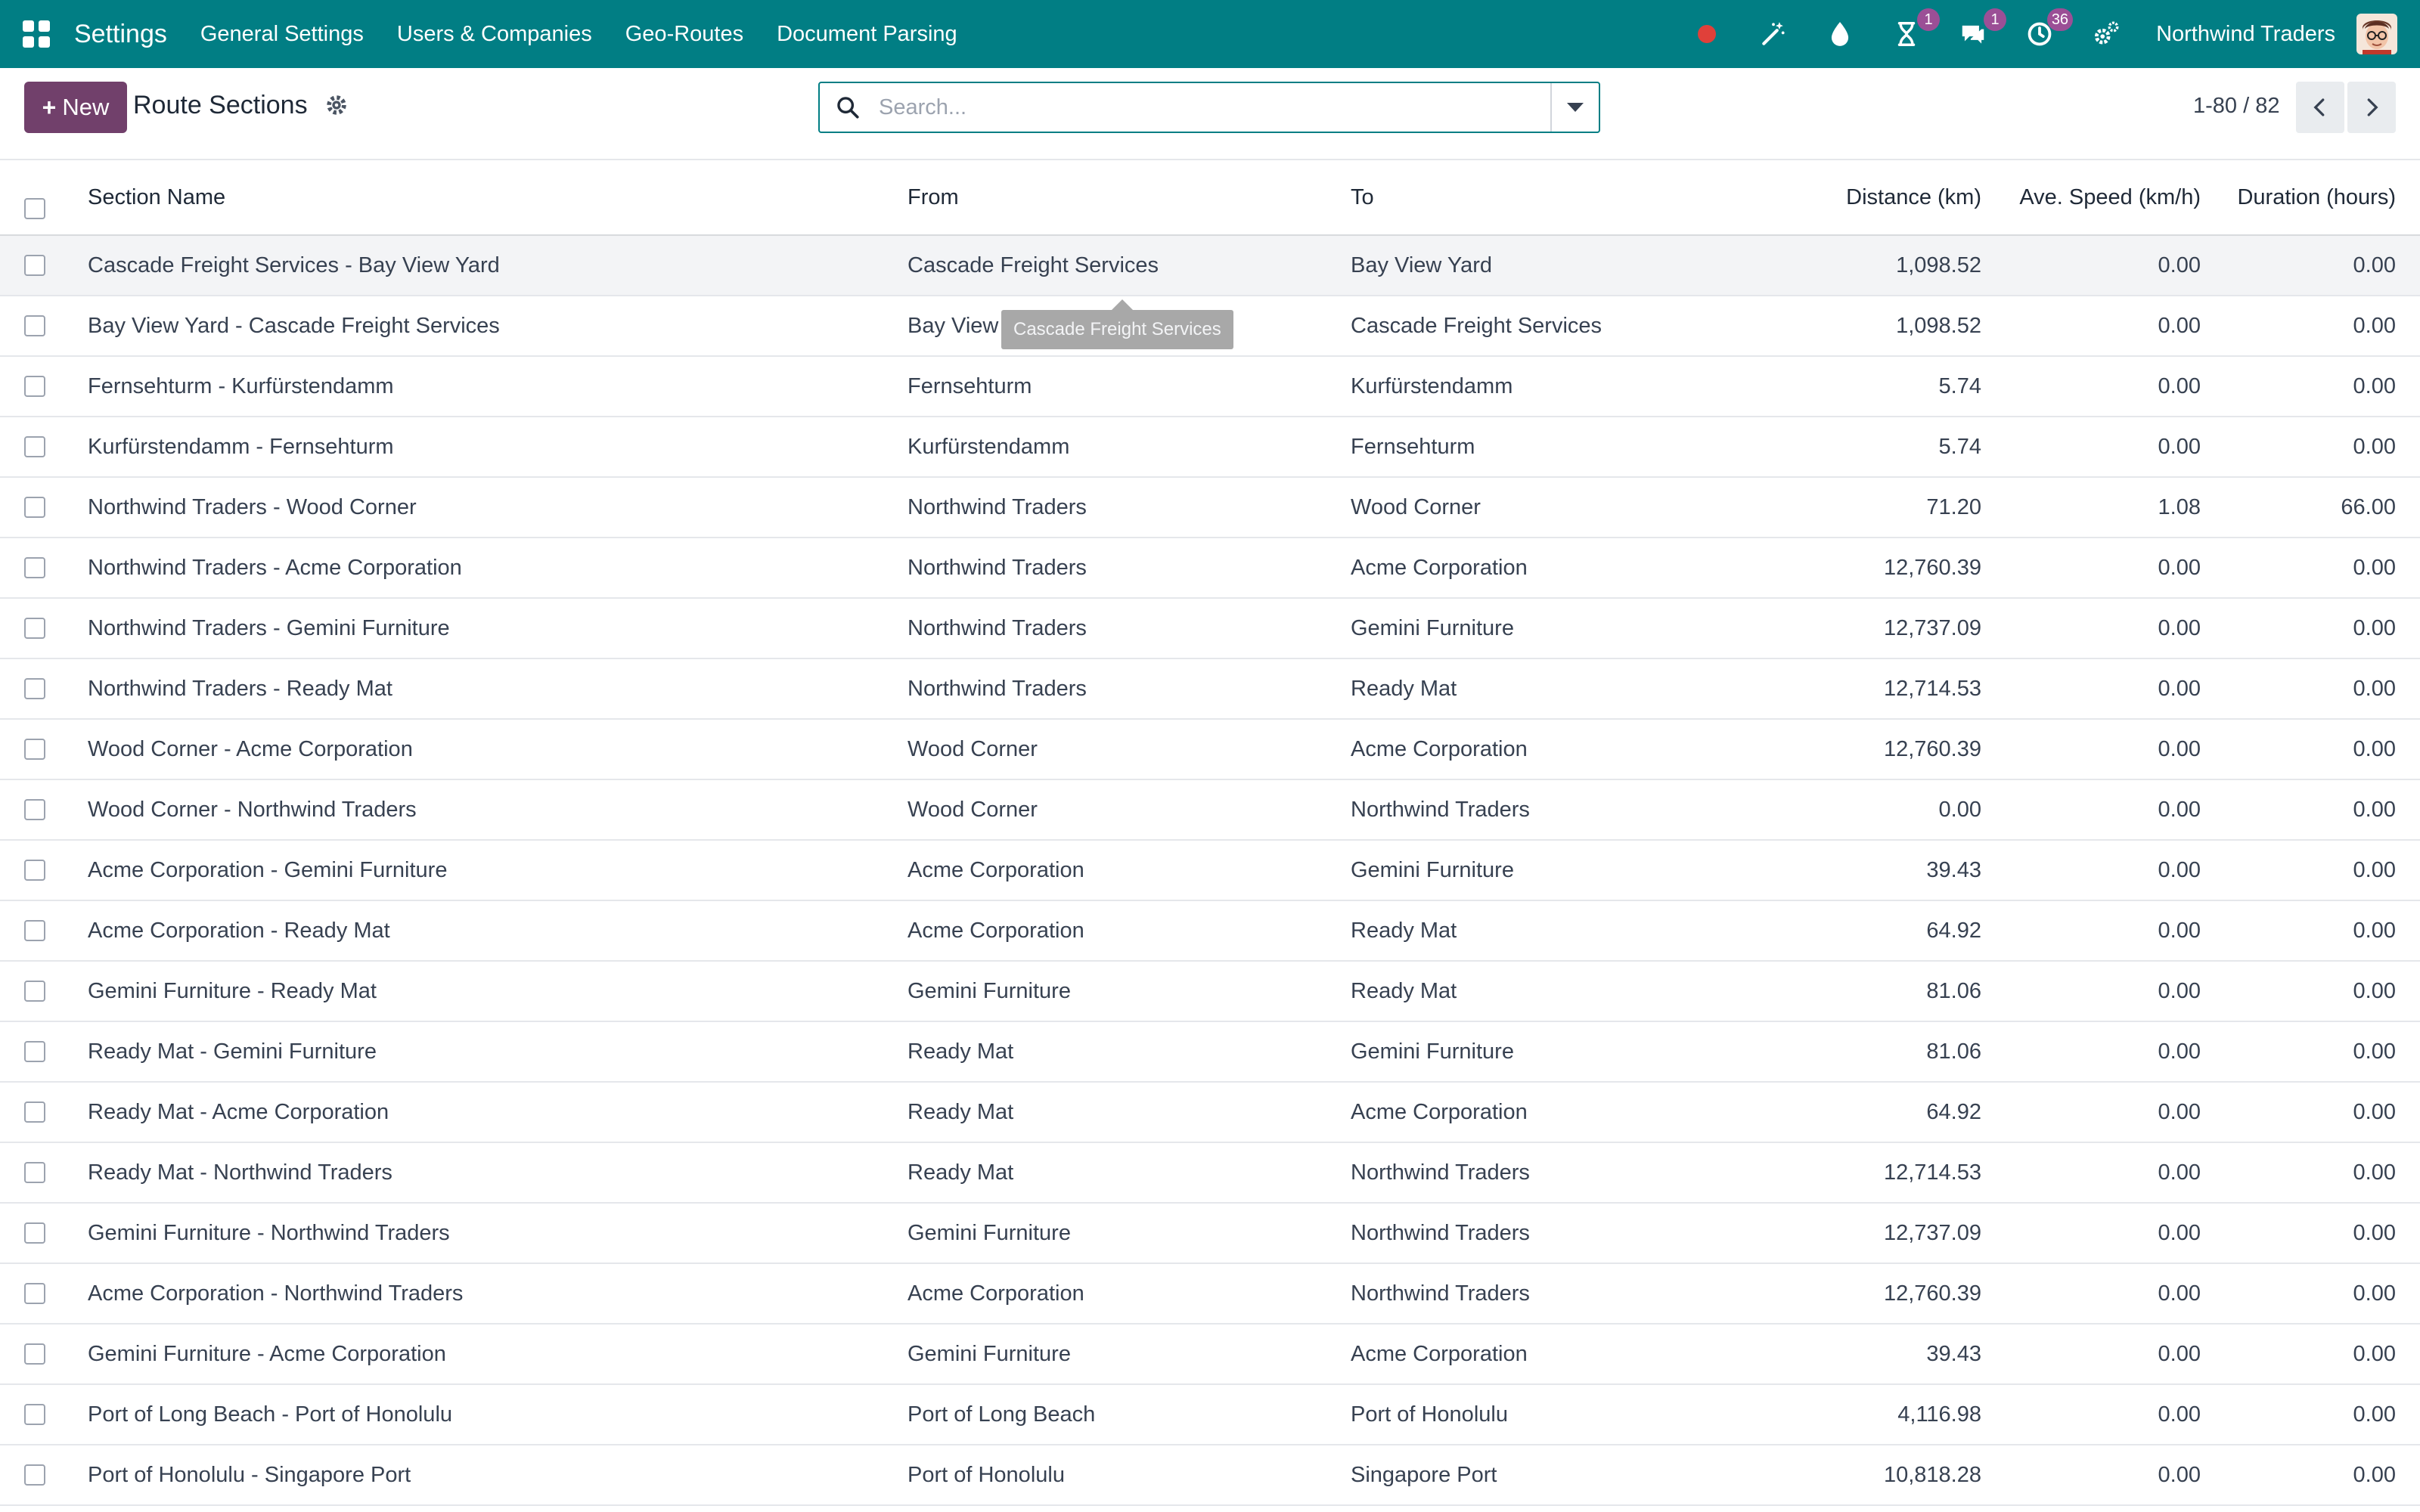 The width and height of the screenshot is (2420, 1512). Describe the element at coordinates (240, 1172) in the screenshot. I see `cell-section-name: Ready Mat - Northwind Traders` at that location.